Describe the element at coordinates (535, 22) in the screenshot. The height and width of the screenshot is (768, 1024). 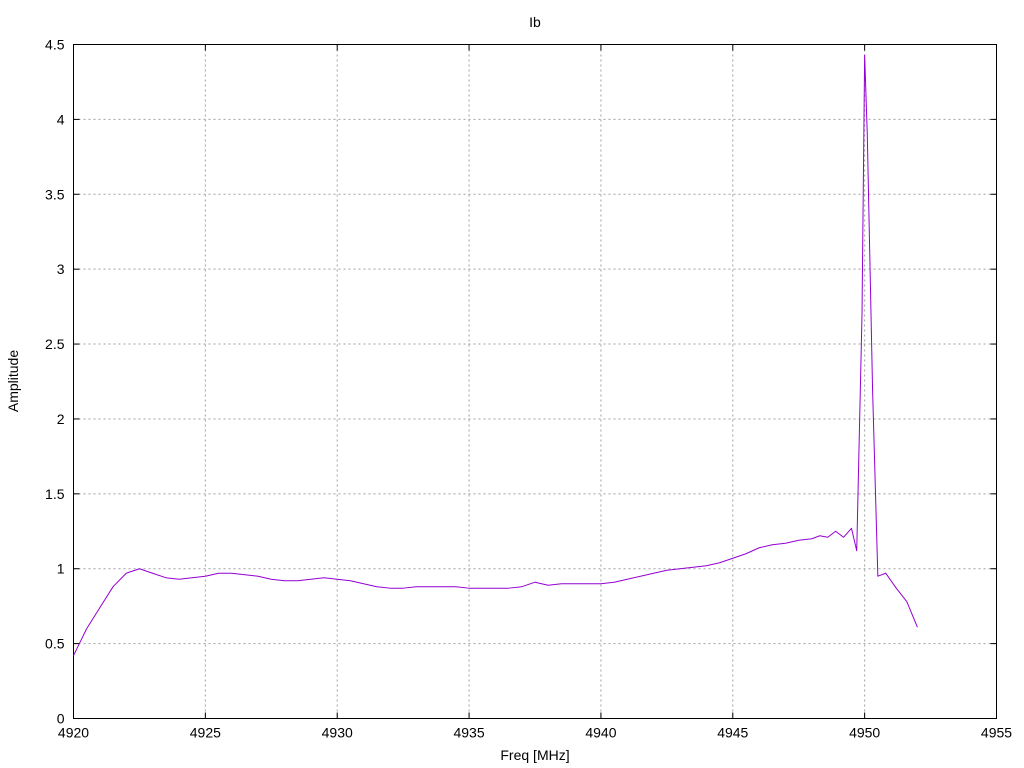
I see `chart-title: Ib` at that location.